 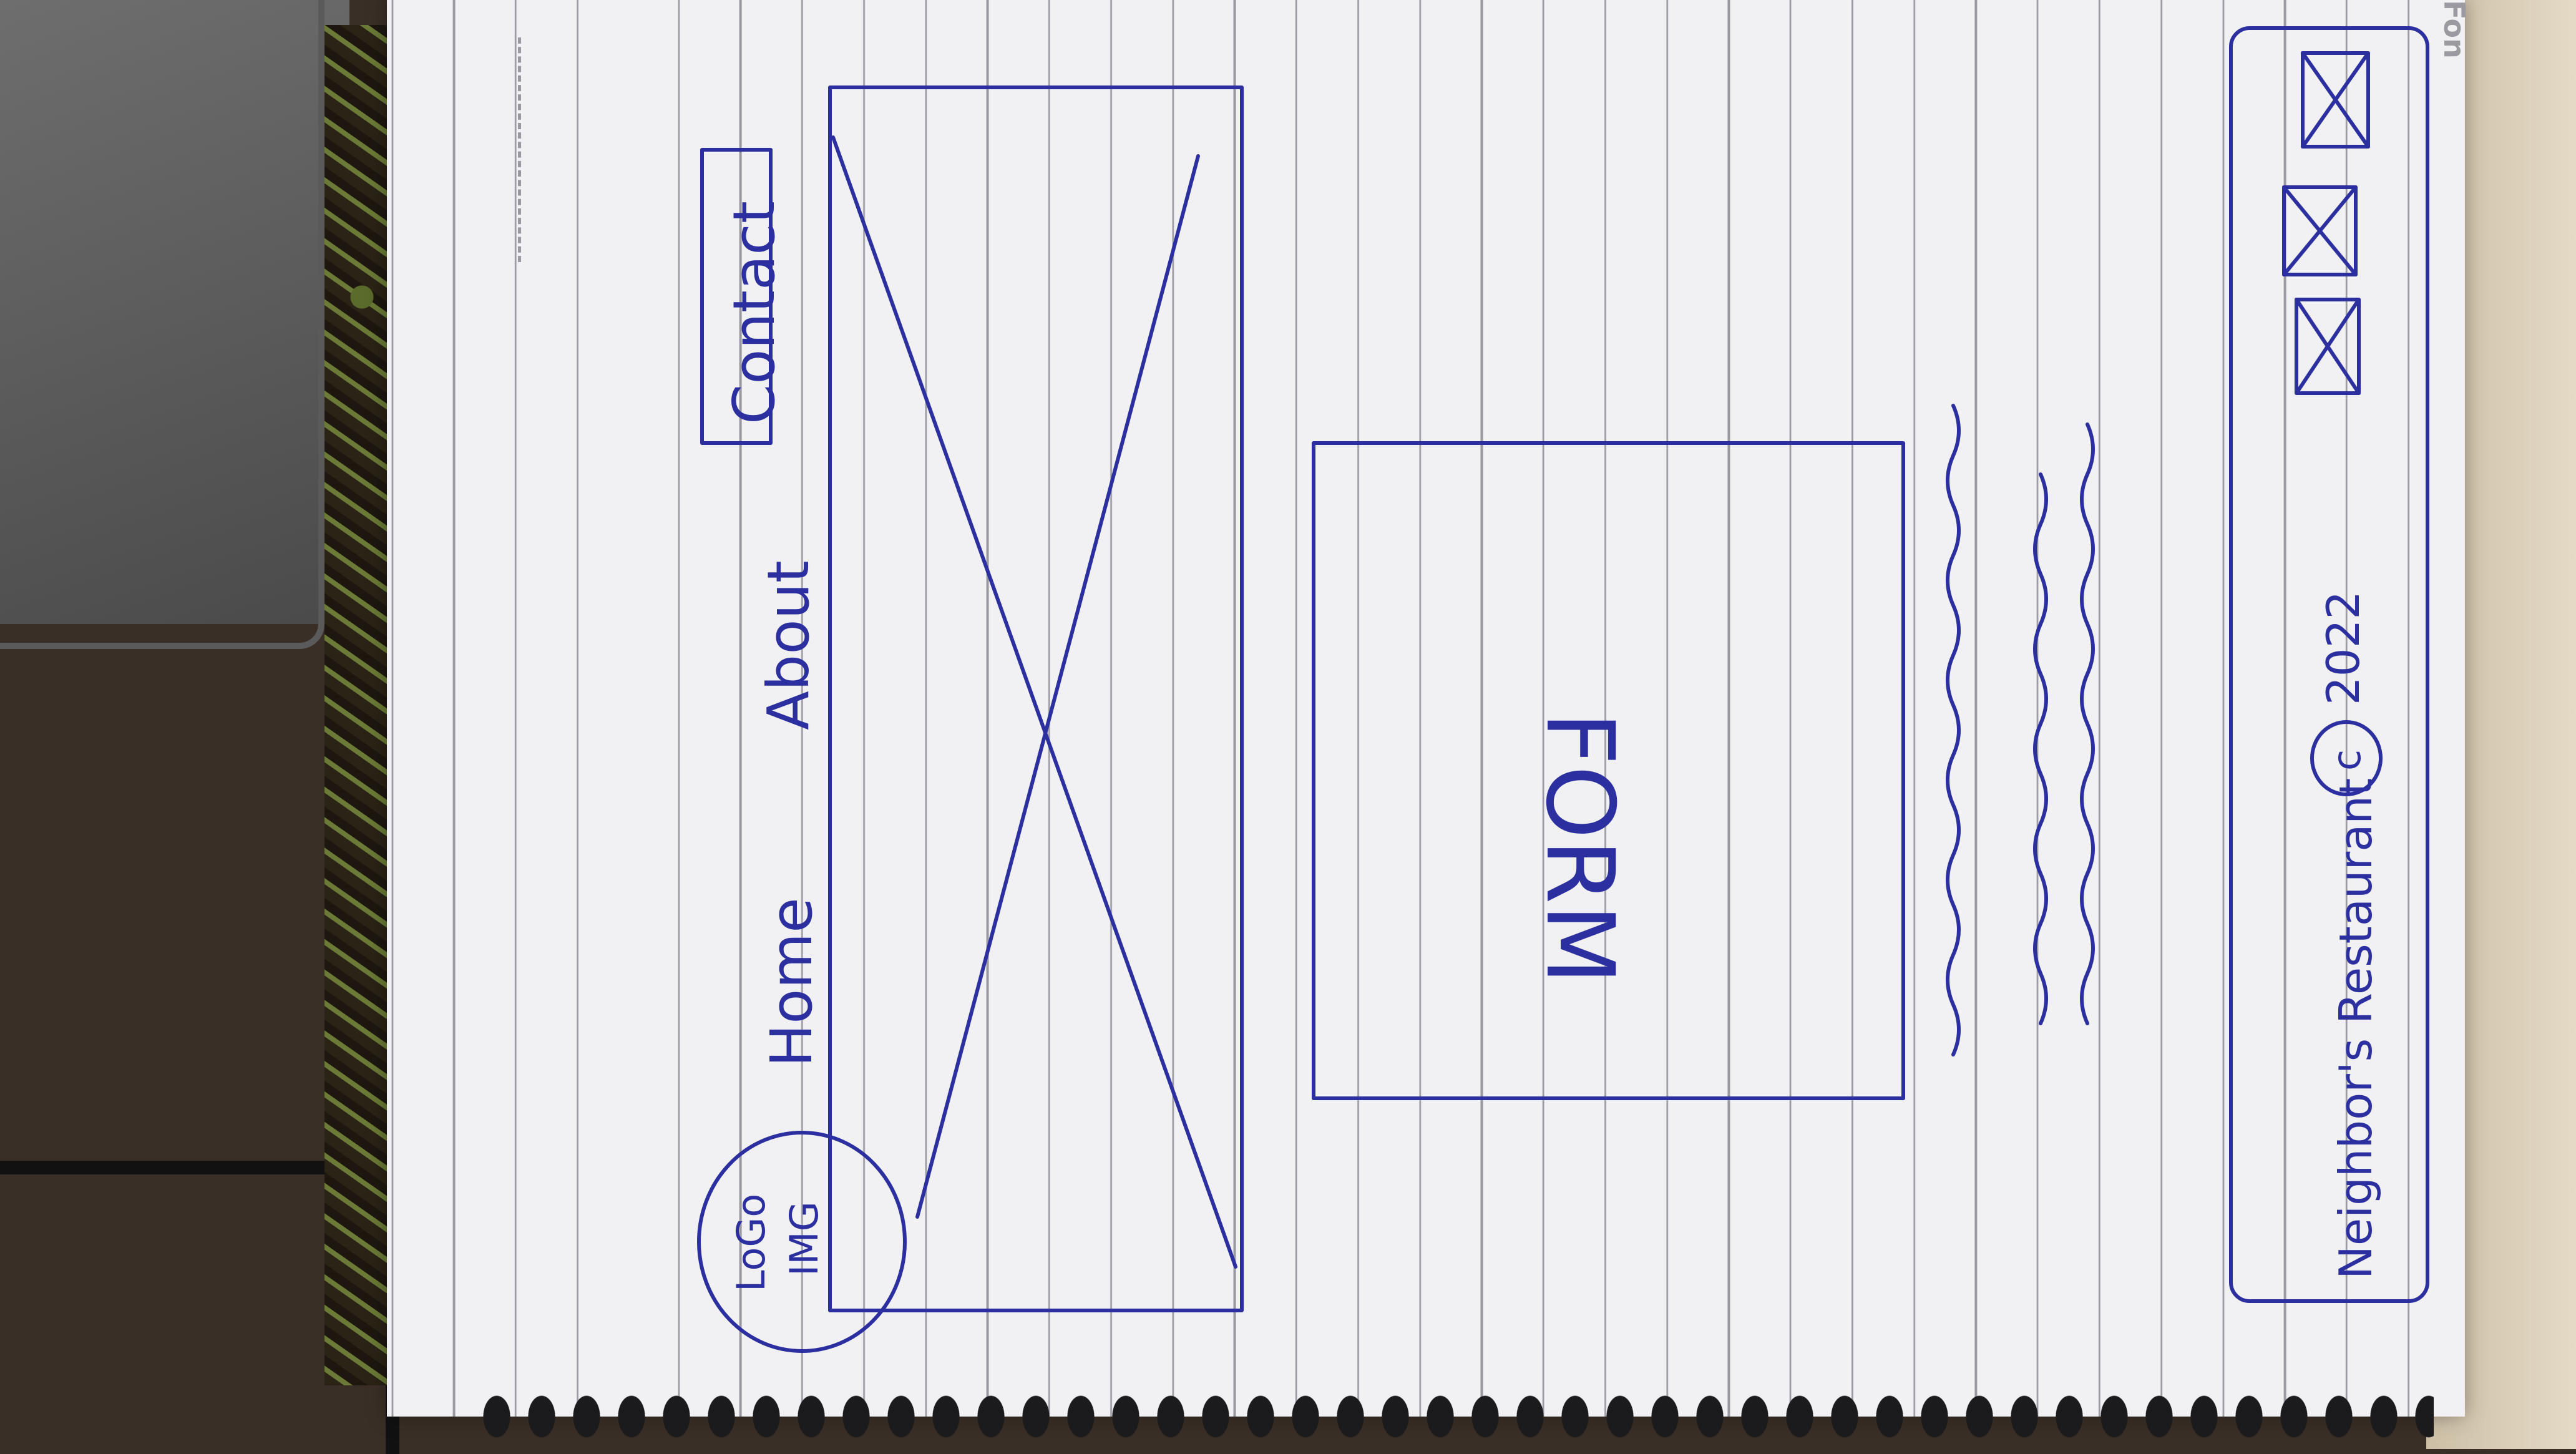 I want to click on logo-text-line2: IMG, so click(x=804, y=1239).